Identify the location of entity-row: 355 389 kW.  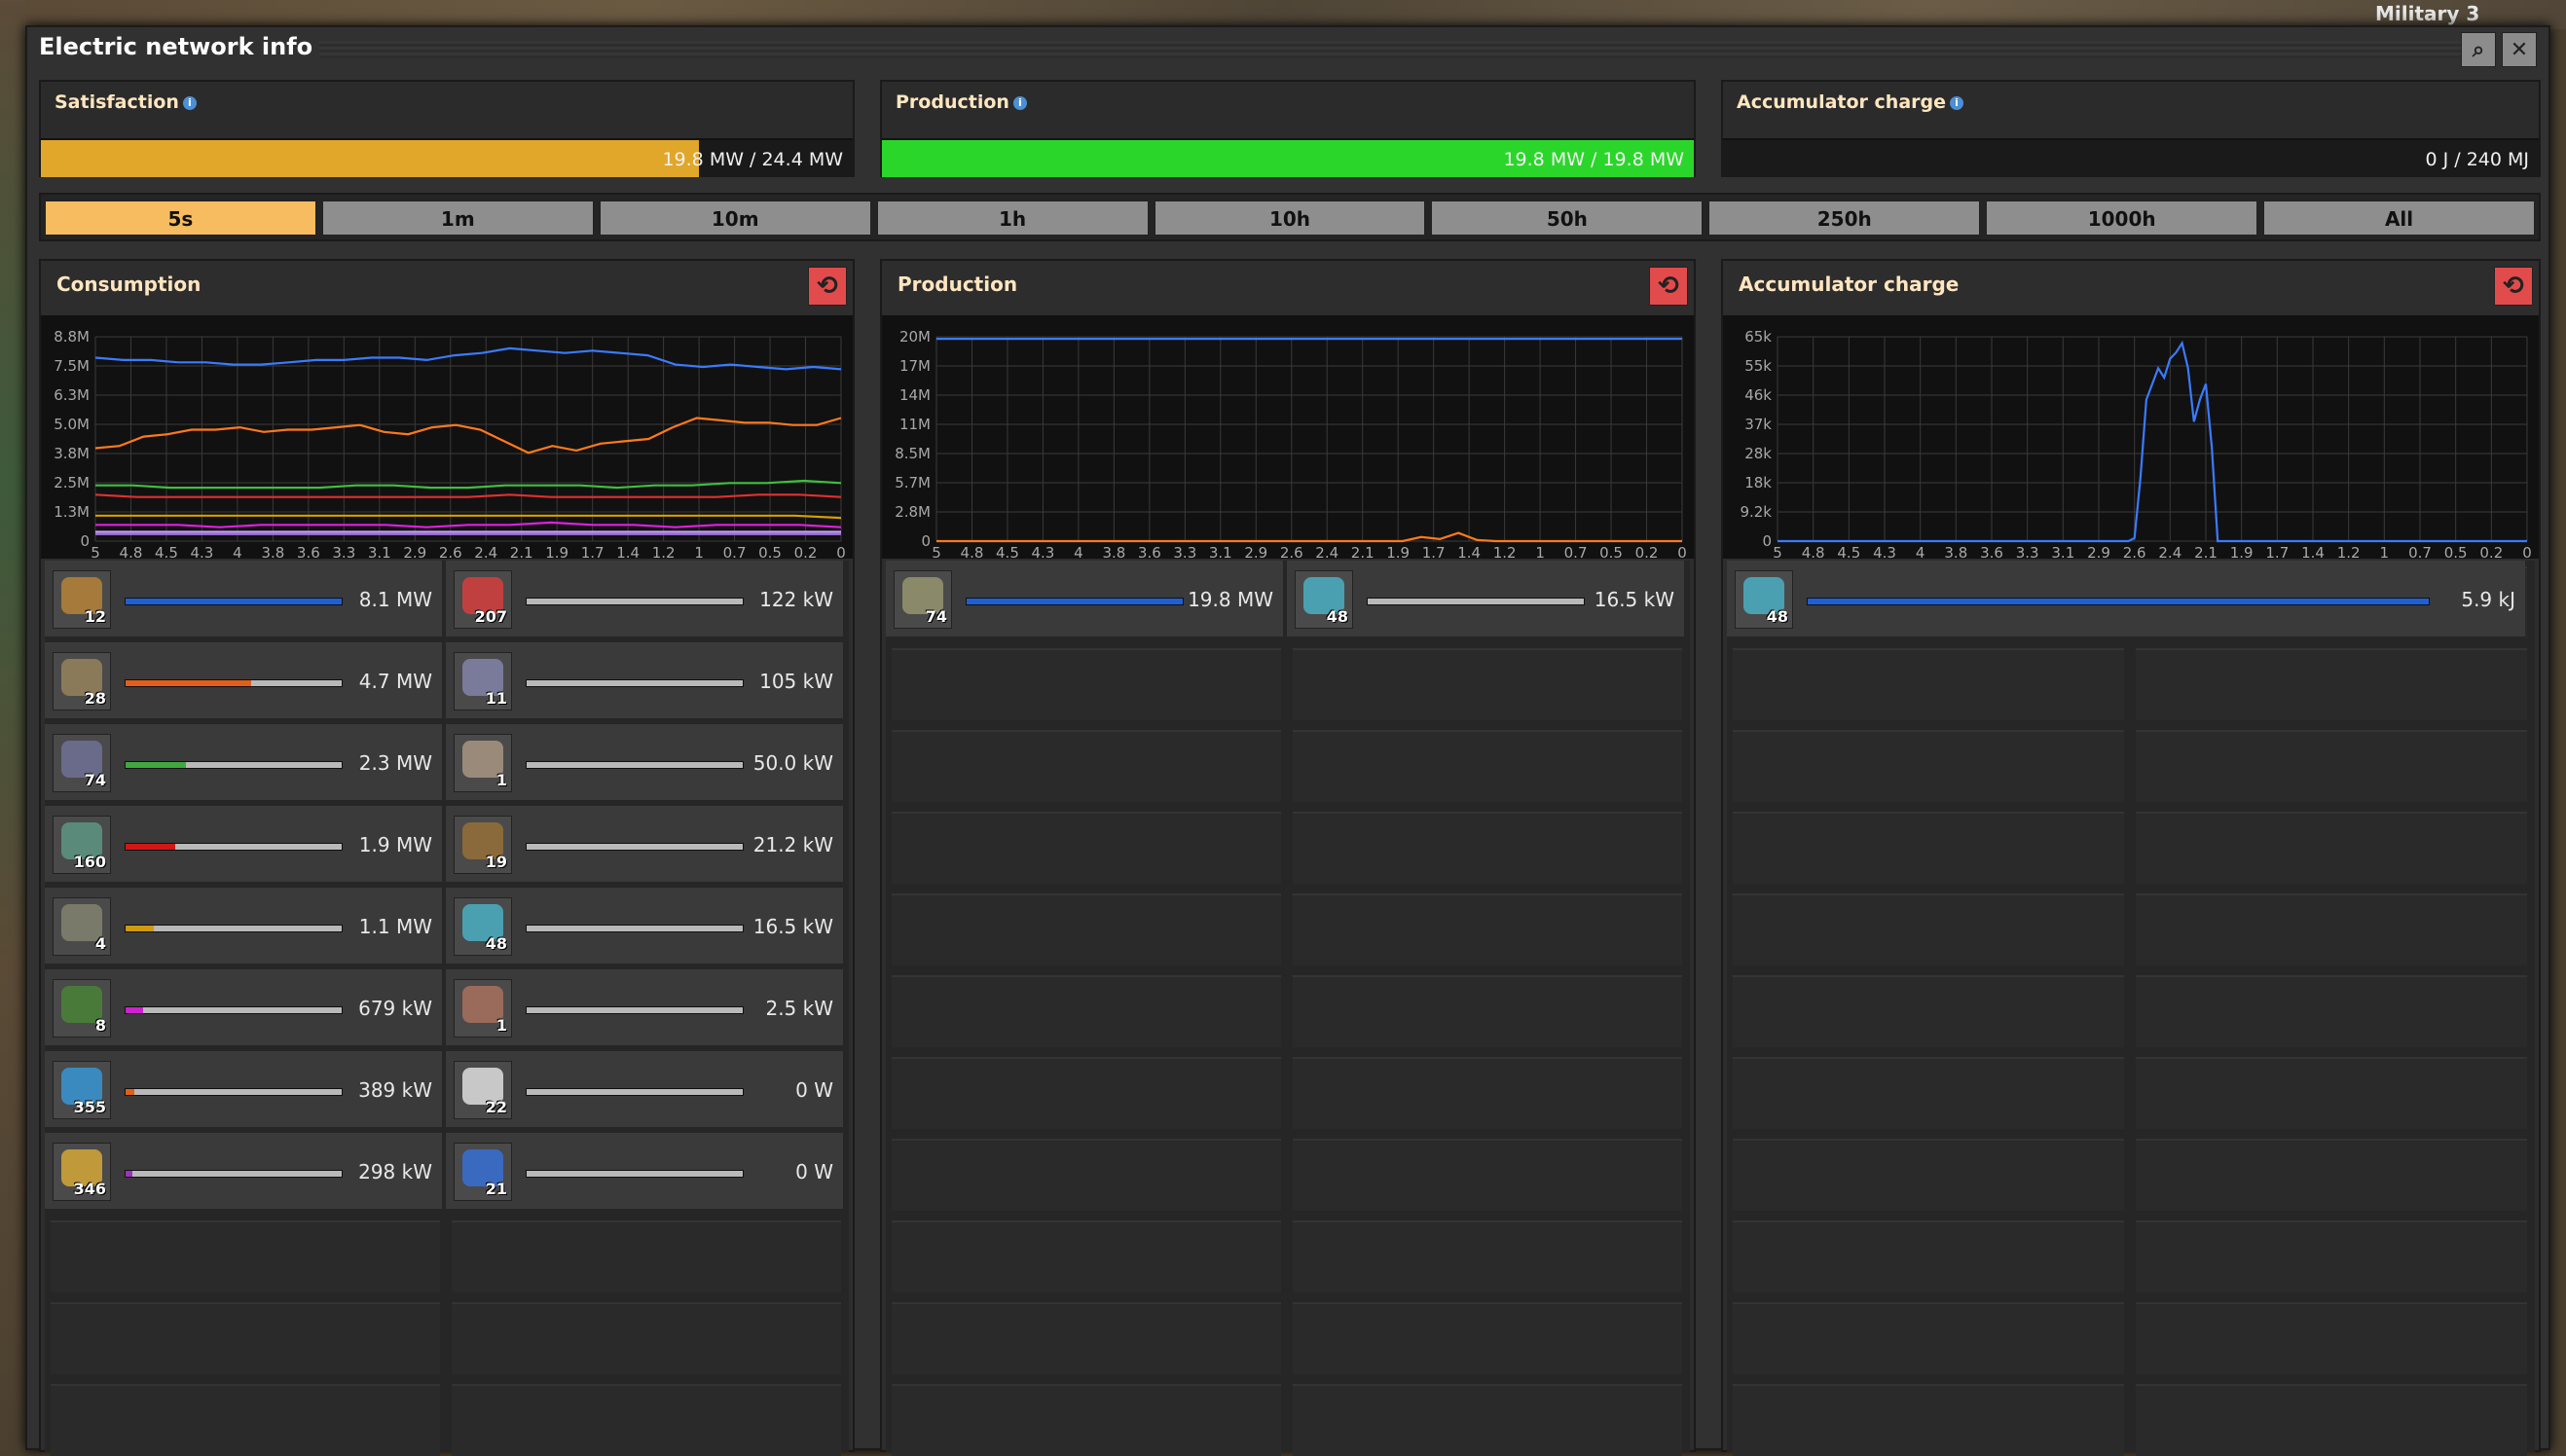
(243, 1090).